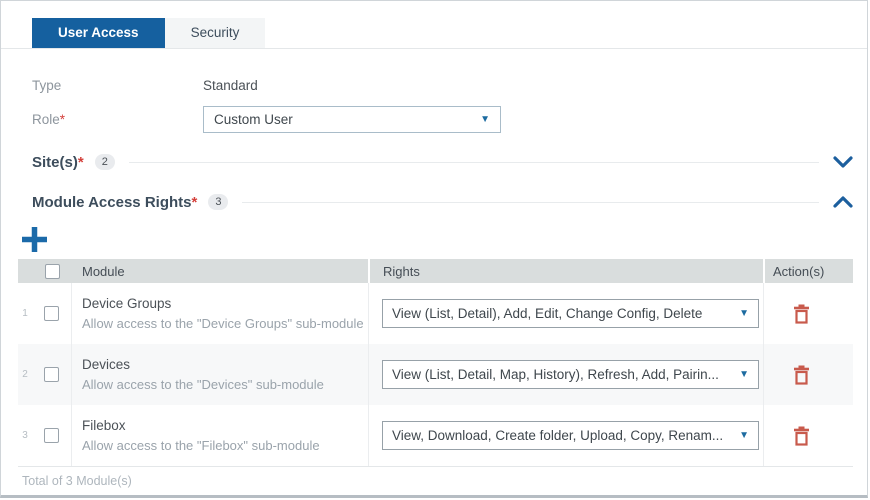  Describe the element at coordinates (434, 25) in the screenshot. I see `tab-bar: User Access Security` at that location.